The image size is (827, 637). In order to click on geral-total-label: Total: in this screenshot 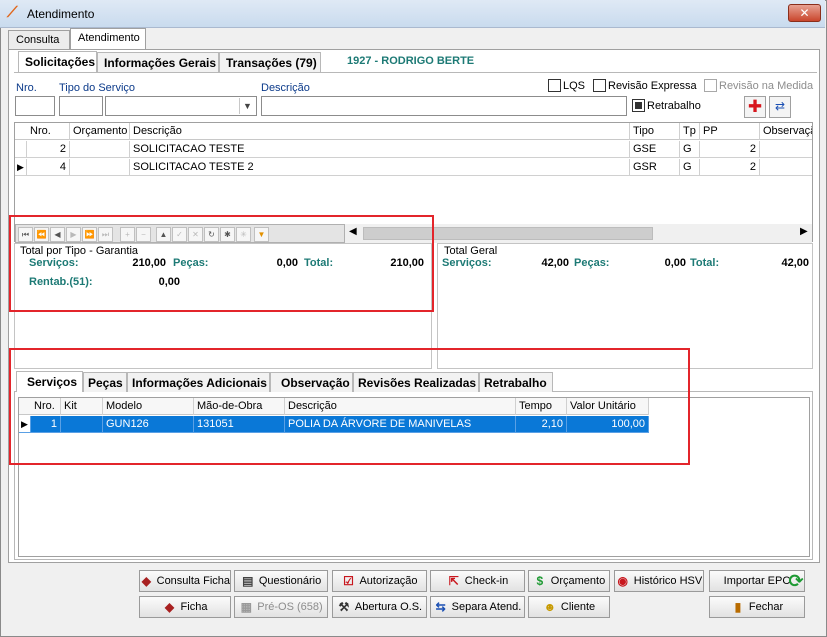, I will do `click(705, 263)`.